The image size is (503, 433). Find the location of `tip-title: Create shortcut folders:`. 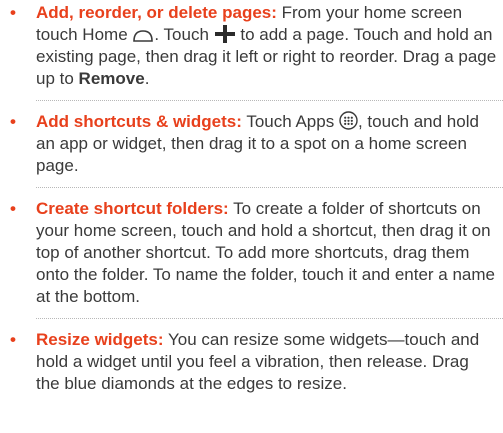

tip-title: Create shortcut folders: is located at coordinates (132, 208).